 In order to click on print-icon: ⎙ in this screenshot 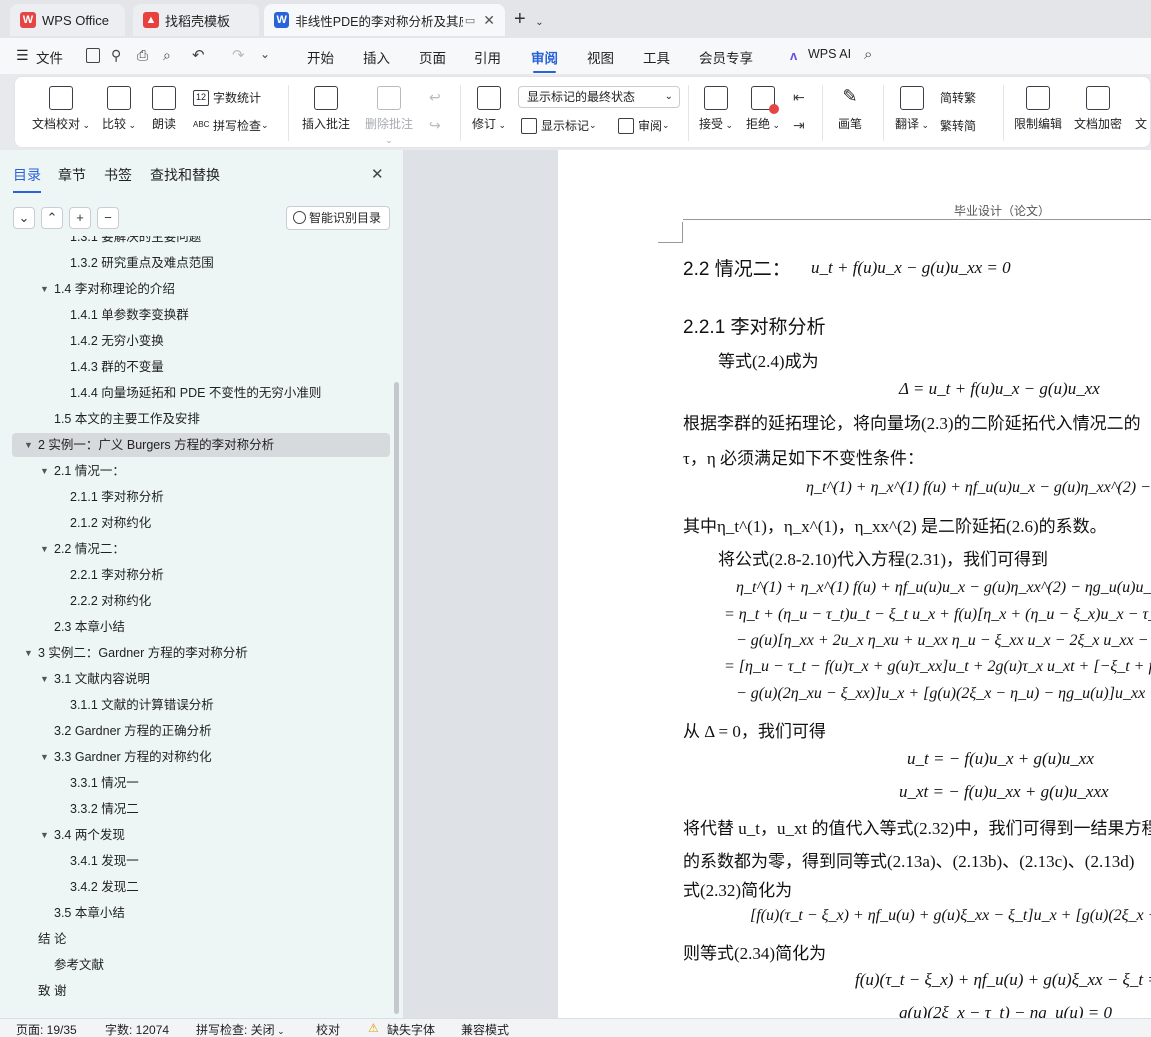, I will do `click(142, 55)`.